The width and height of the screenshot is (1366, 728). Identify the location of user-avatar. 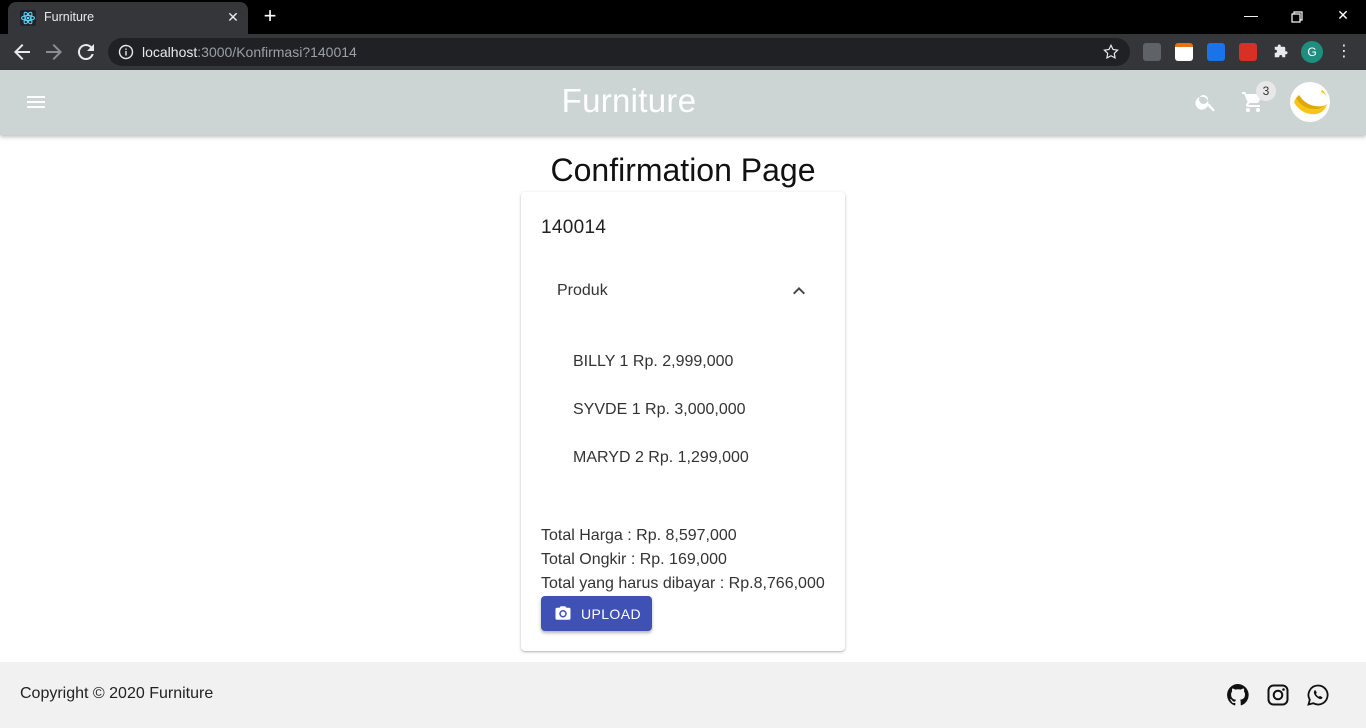
(1310, 102).